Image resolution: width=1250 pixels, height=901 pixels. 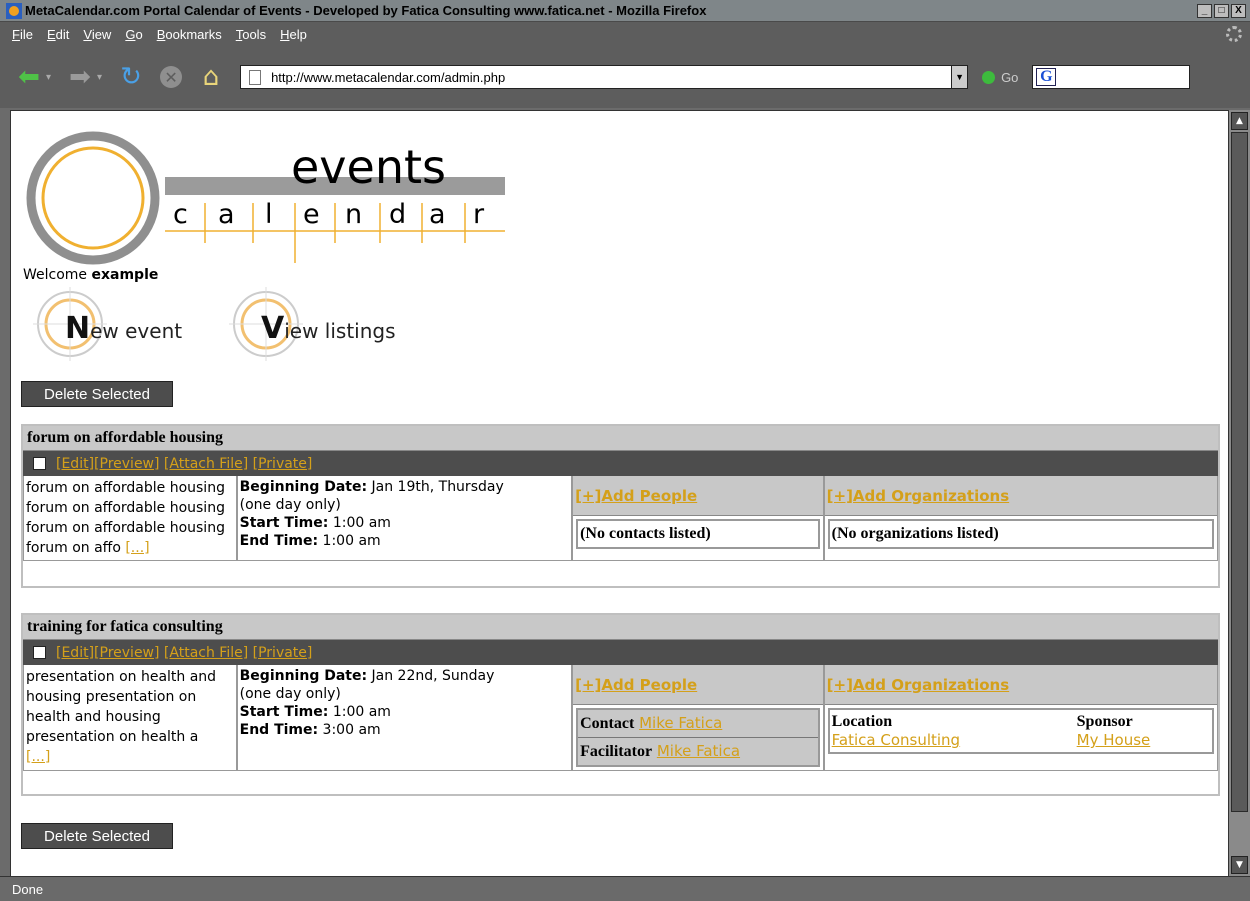 I want to click on beginning-value: Jan 22nd, Sunday, so click(x=431, y=676).